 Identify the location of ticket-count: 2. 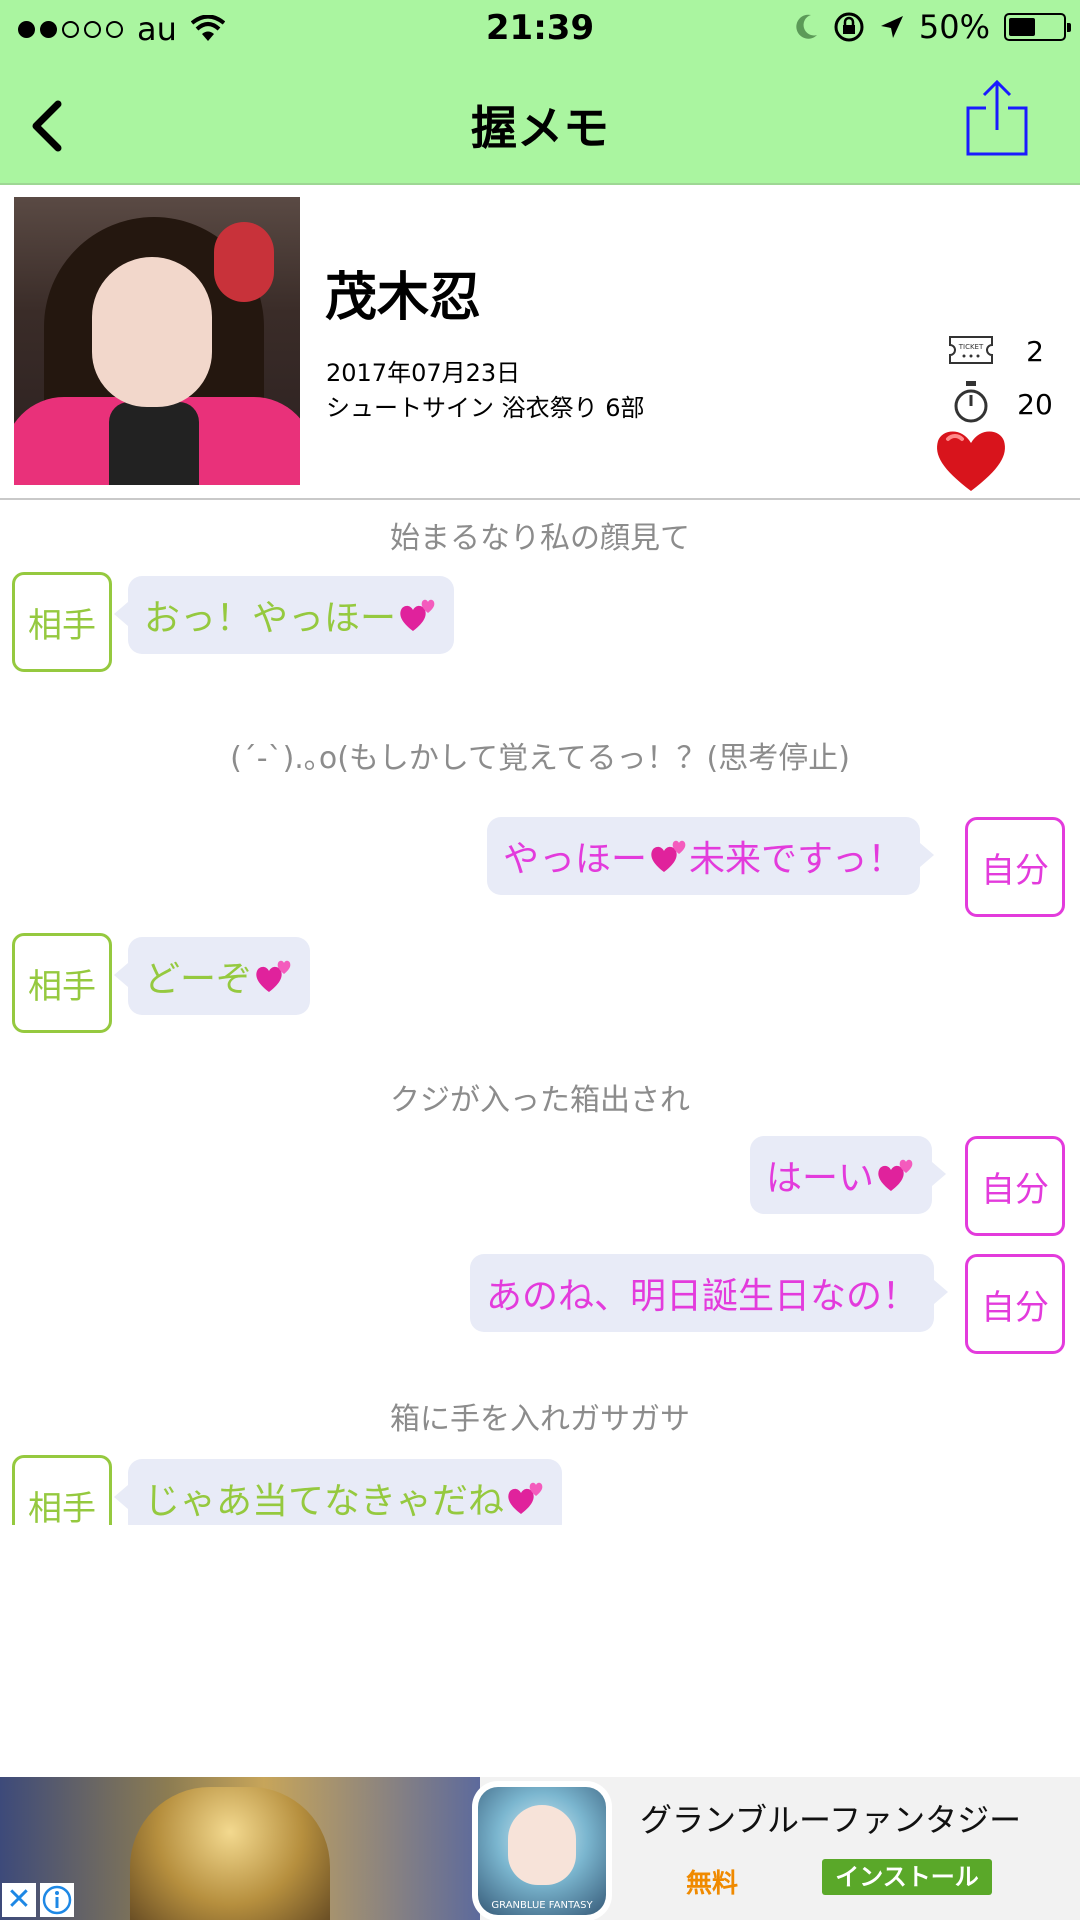
(1035, 351).